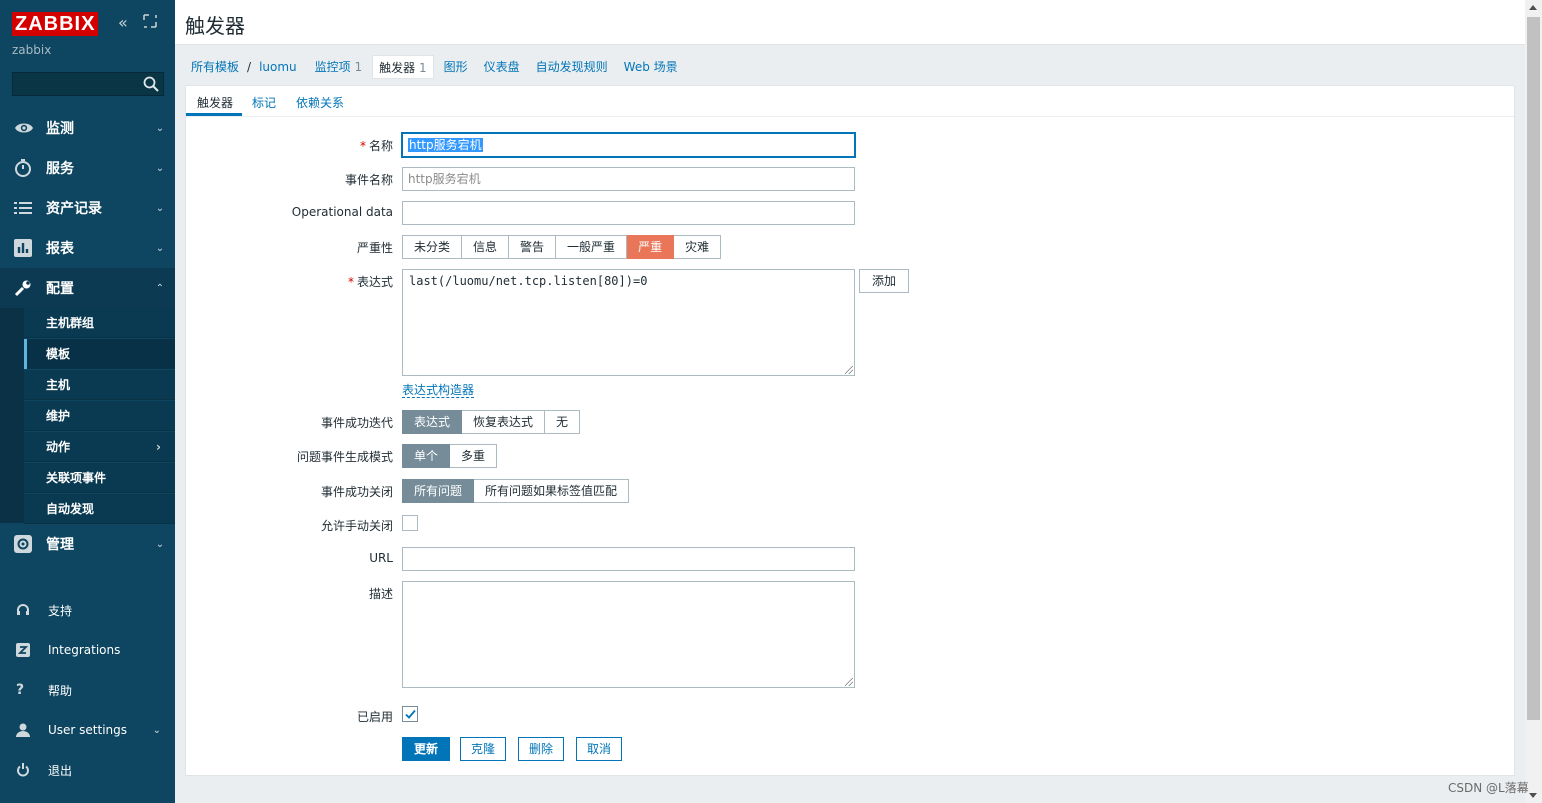 Image resolution: width=1542 pixels, height=803 pixels. I want to click on submenu-templates: 模板, so click(99, 354).